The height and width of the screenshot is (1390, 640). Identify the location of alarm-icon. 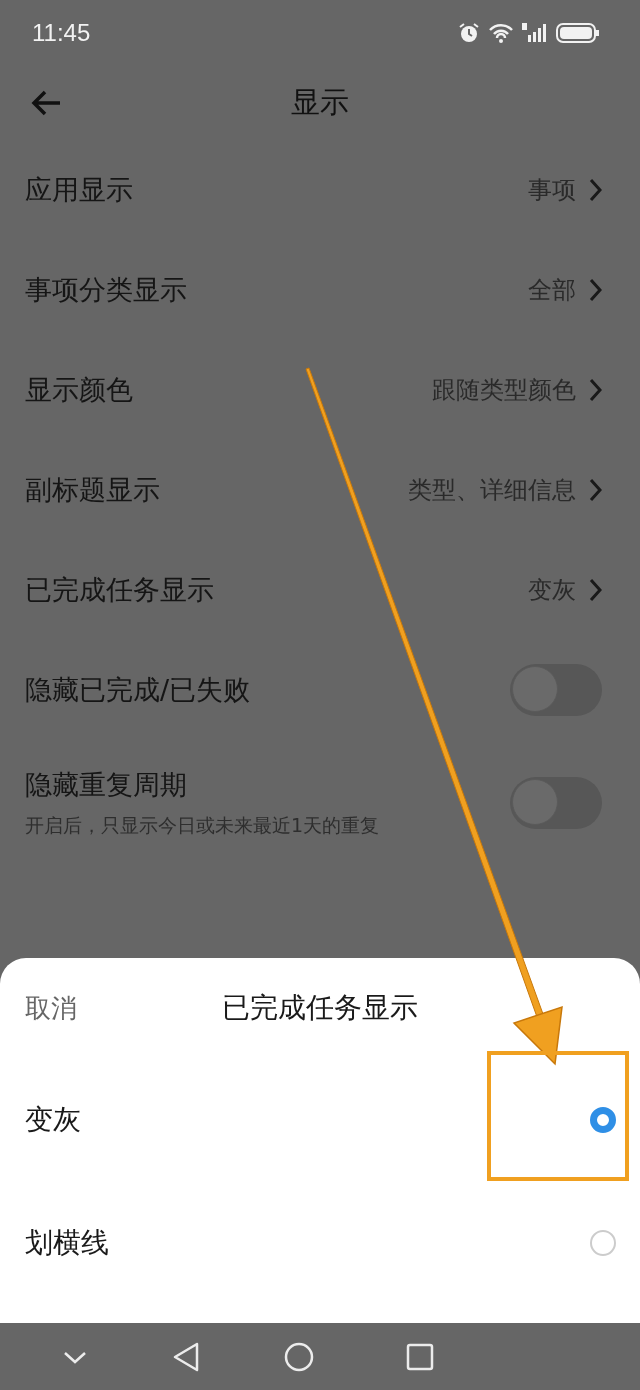
(469, 32).